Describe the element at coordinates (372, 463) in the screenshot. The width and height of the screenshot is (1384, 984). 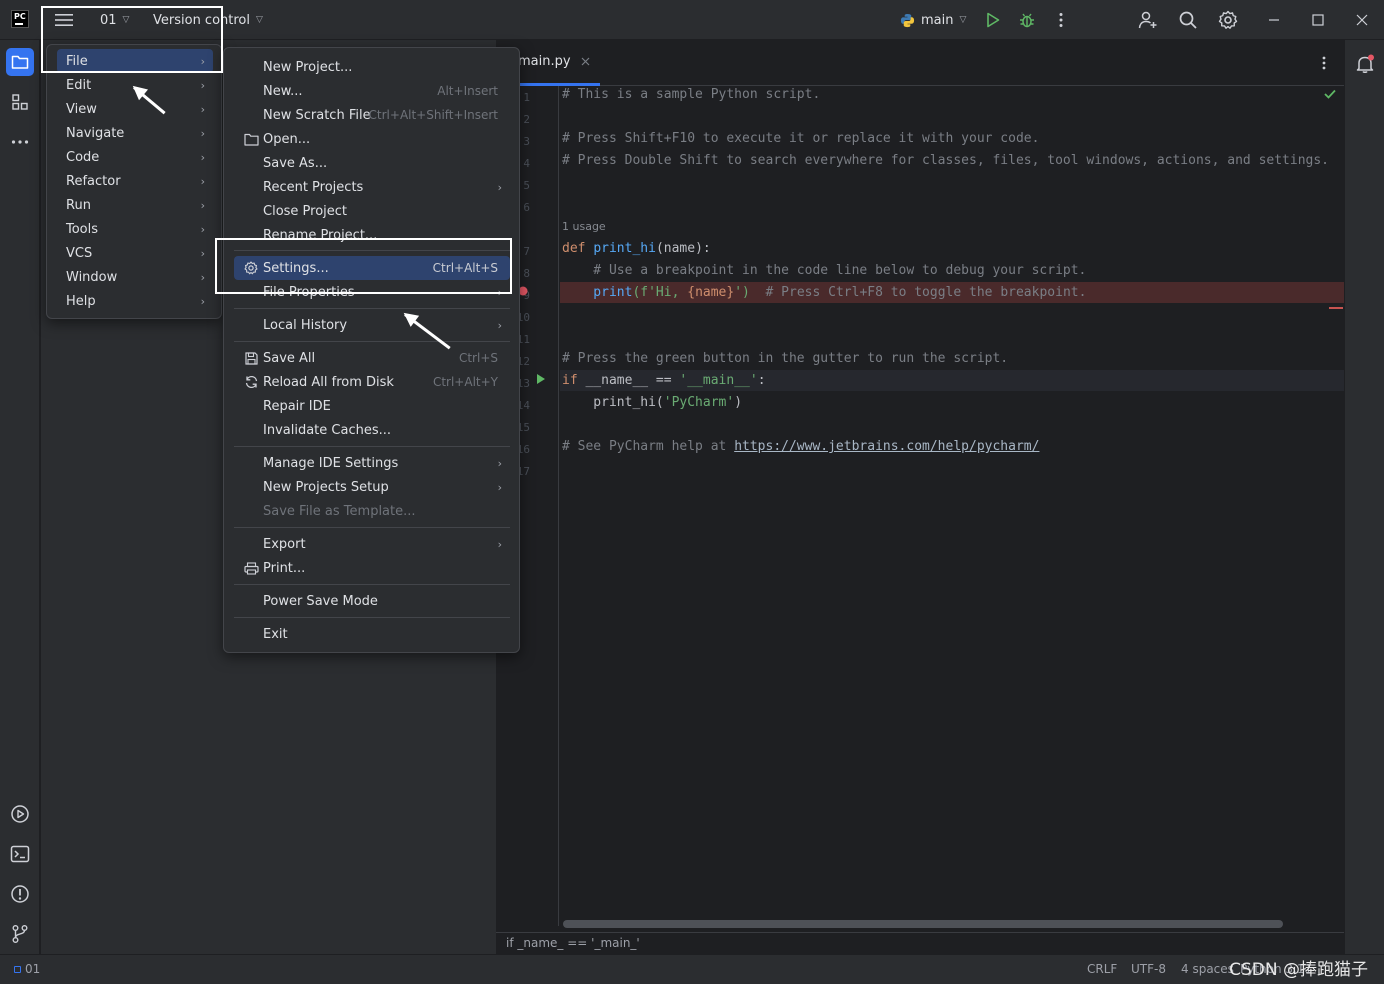
I see `menu-item-manage-ide-settings: Manage IDE Settings ›` at that location.